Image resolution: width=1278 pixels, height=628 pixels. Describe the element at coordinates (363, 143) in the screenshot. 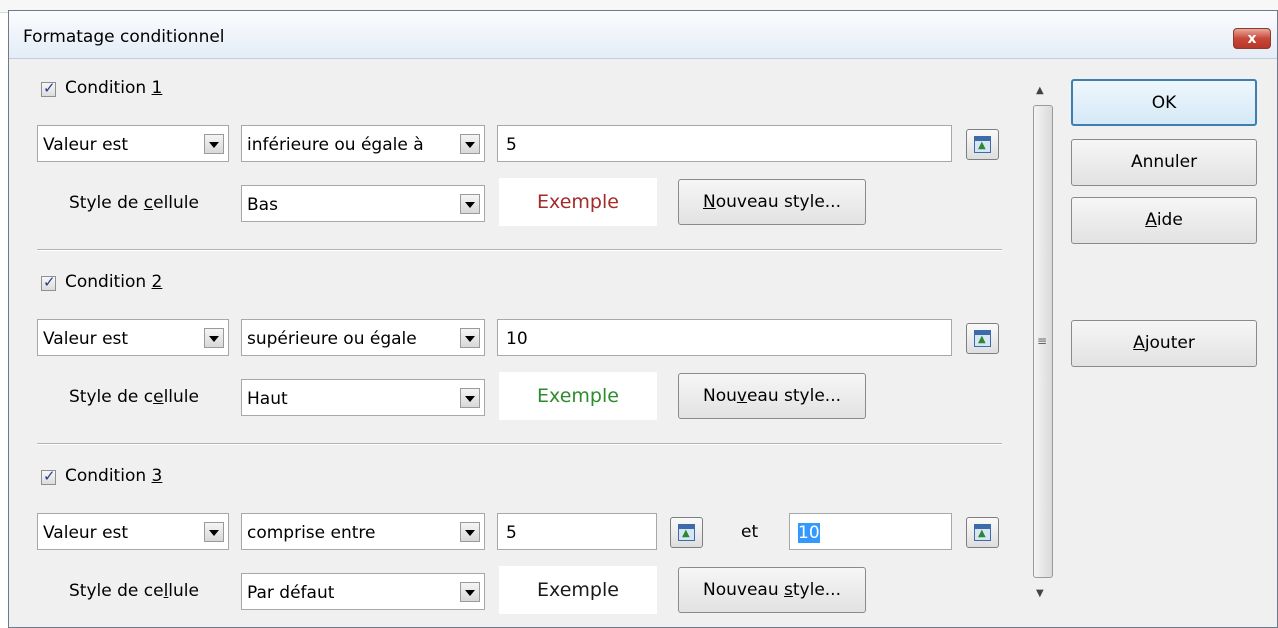

I see `condition-1-operator-select: inférieure ou égale à` at that location.